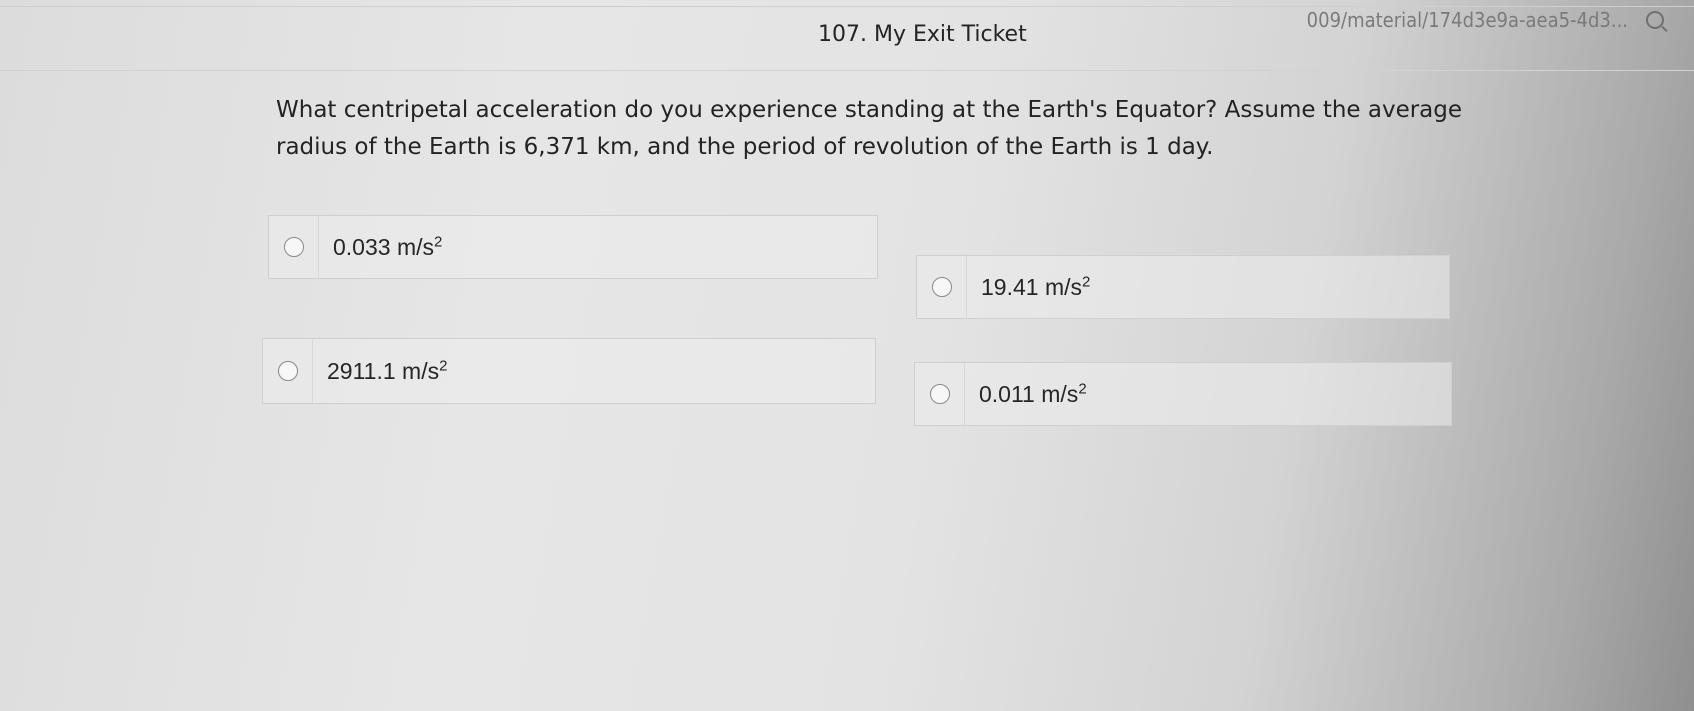  I want to click on answer-value: 0.033, so click(362, 246).